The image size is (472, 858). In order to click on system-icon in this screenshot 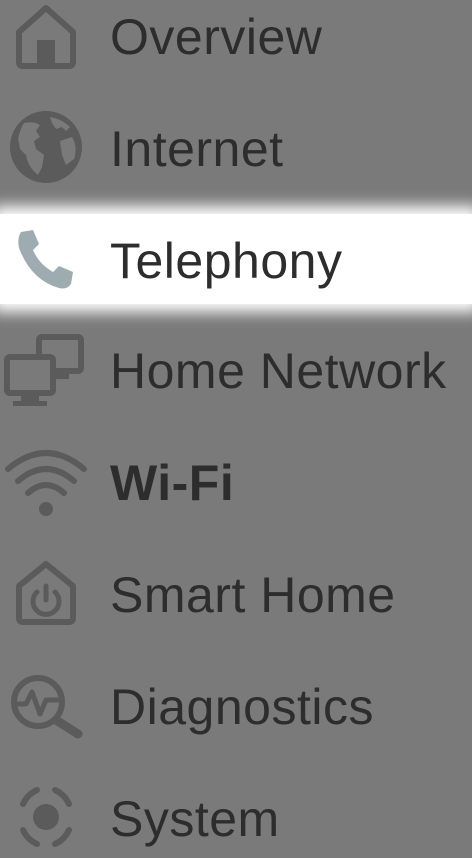, I will do `click(46, 815)`.